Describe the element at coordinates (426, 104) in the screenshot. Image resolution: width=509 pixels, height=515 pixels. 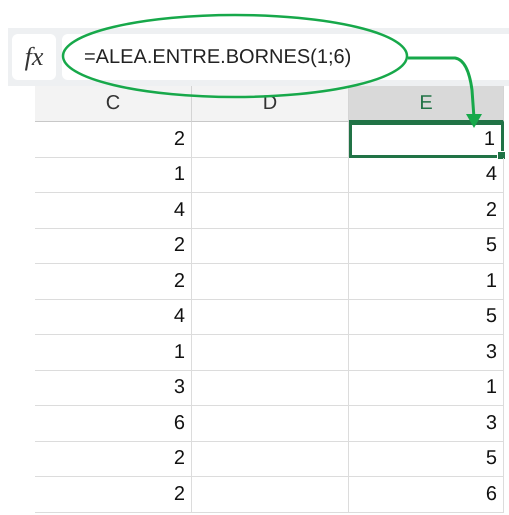
I see `column-header: E` at that location.